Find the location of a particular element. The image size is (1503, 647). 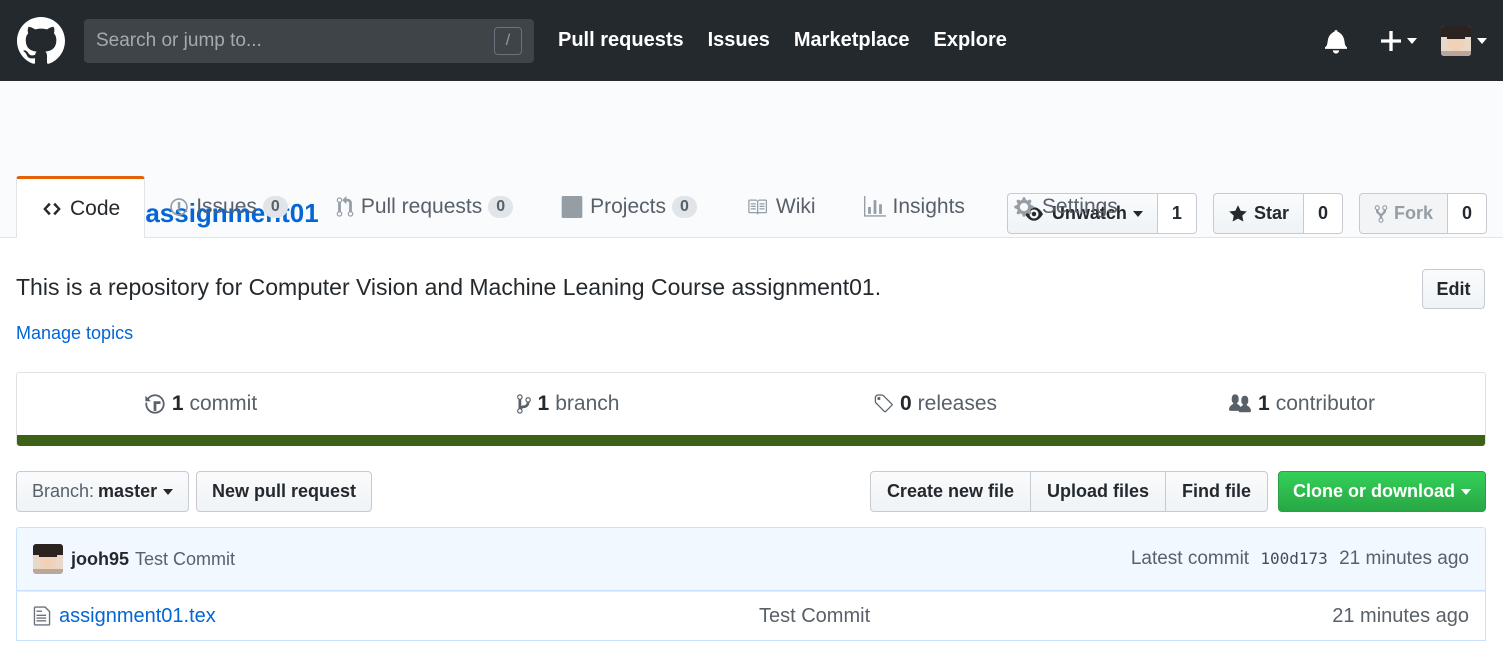

file-age: 21 minutes ago is located at coordinates (1400, 615).